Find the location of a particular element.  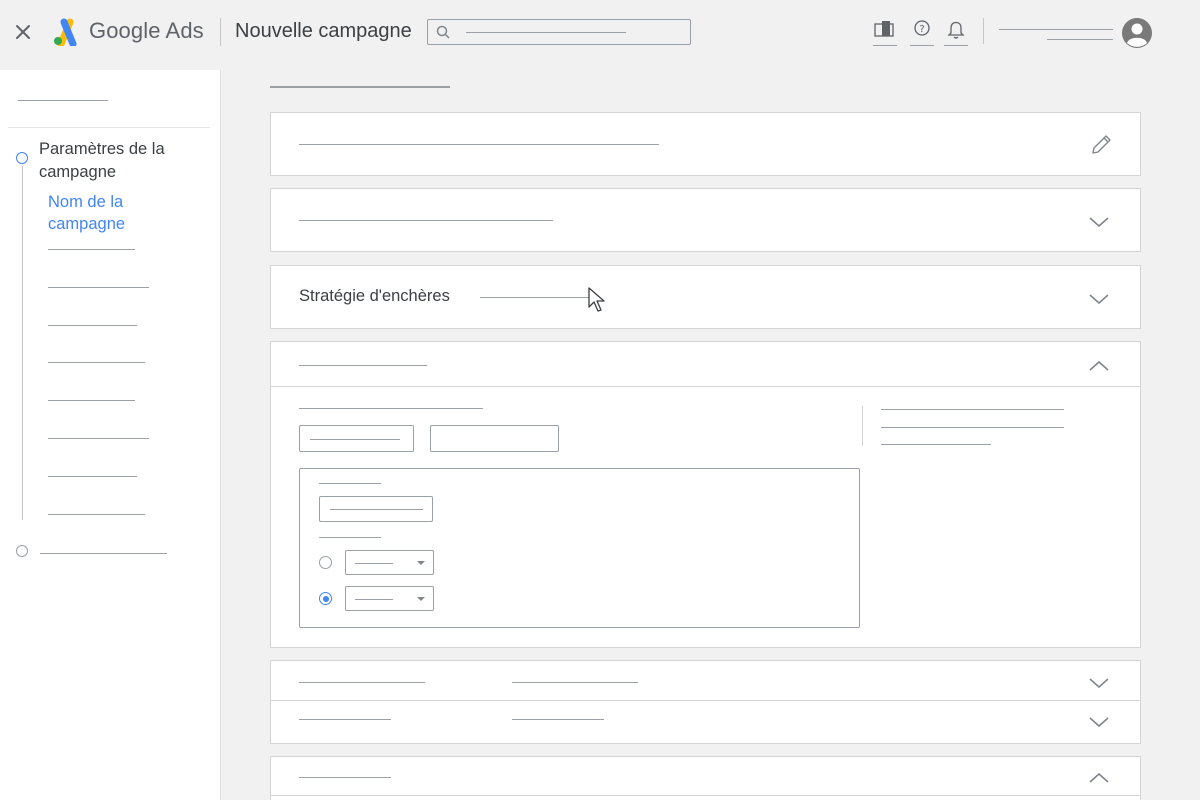

account-name-line is located at coordinates (1056, 29).